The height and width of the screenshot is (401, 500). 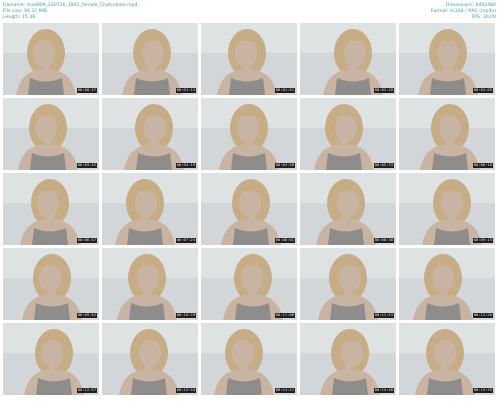 I want to click on thumbnail-timestamp: 00:11:43, so click(x=383, y=315).